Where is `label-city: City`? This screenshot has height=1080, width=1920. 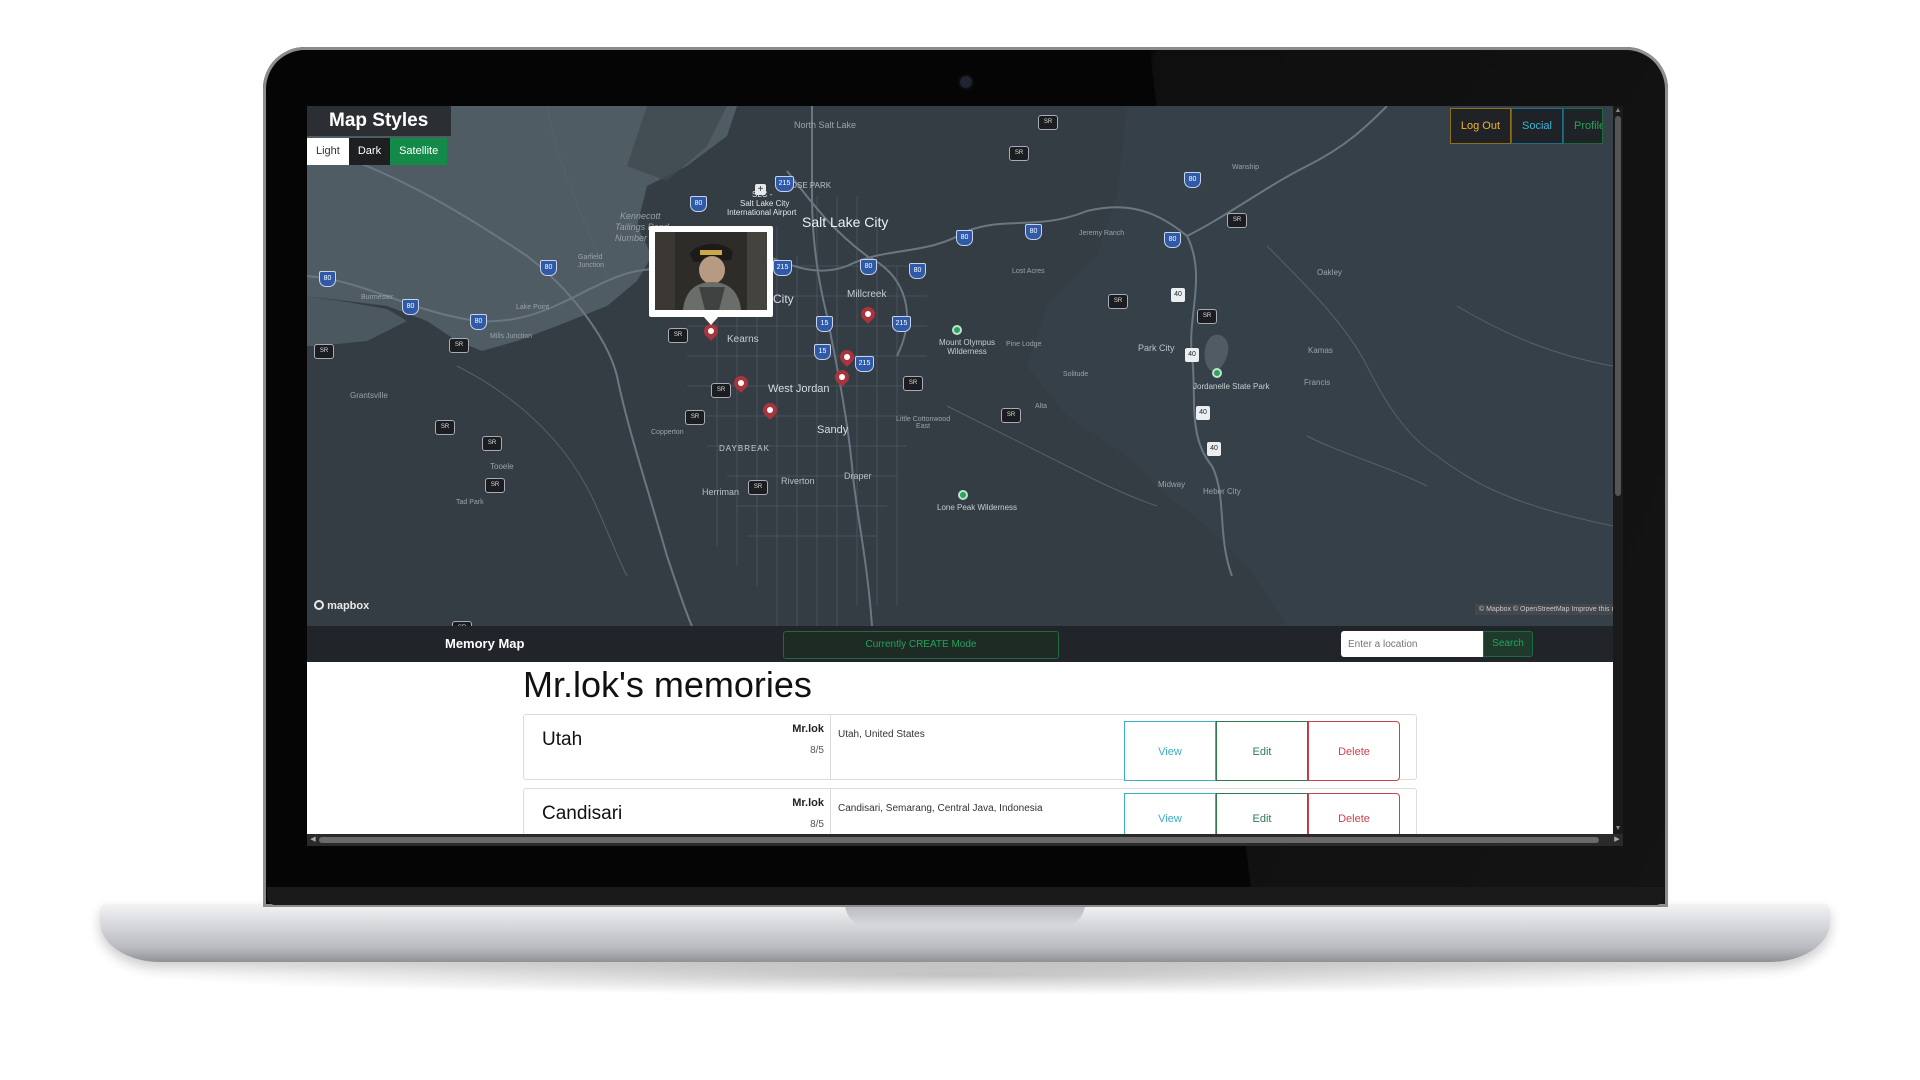
label-city: City is located at coordinates (783, 299).